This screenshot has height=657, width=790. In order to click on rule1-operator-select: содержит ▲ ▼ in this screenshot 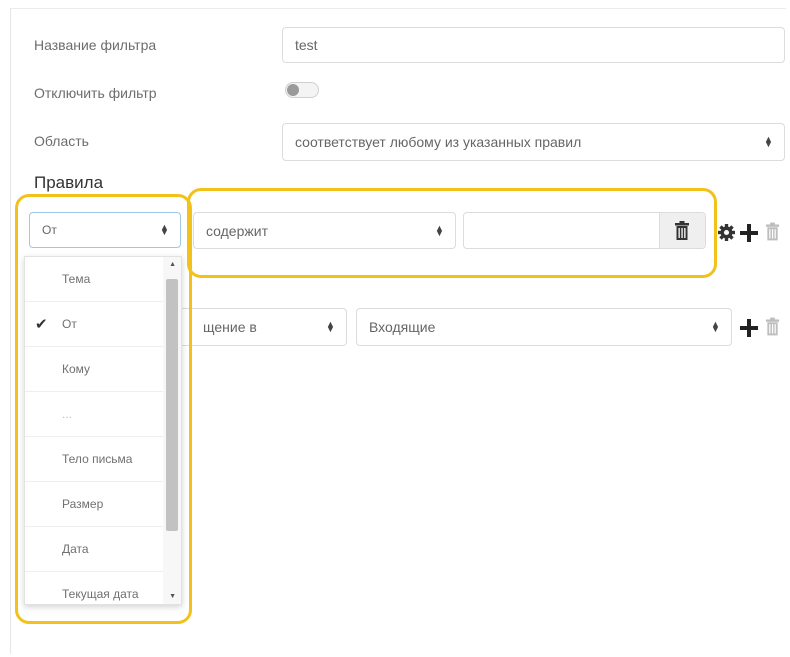, I will do `click(324, 230)`.